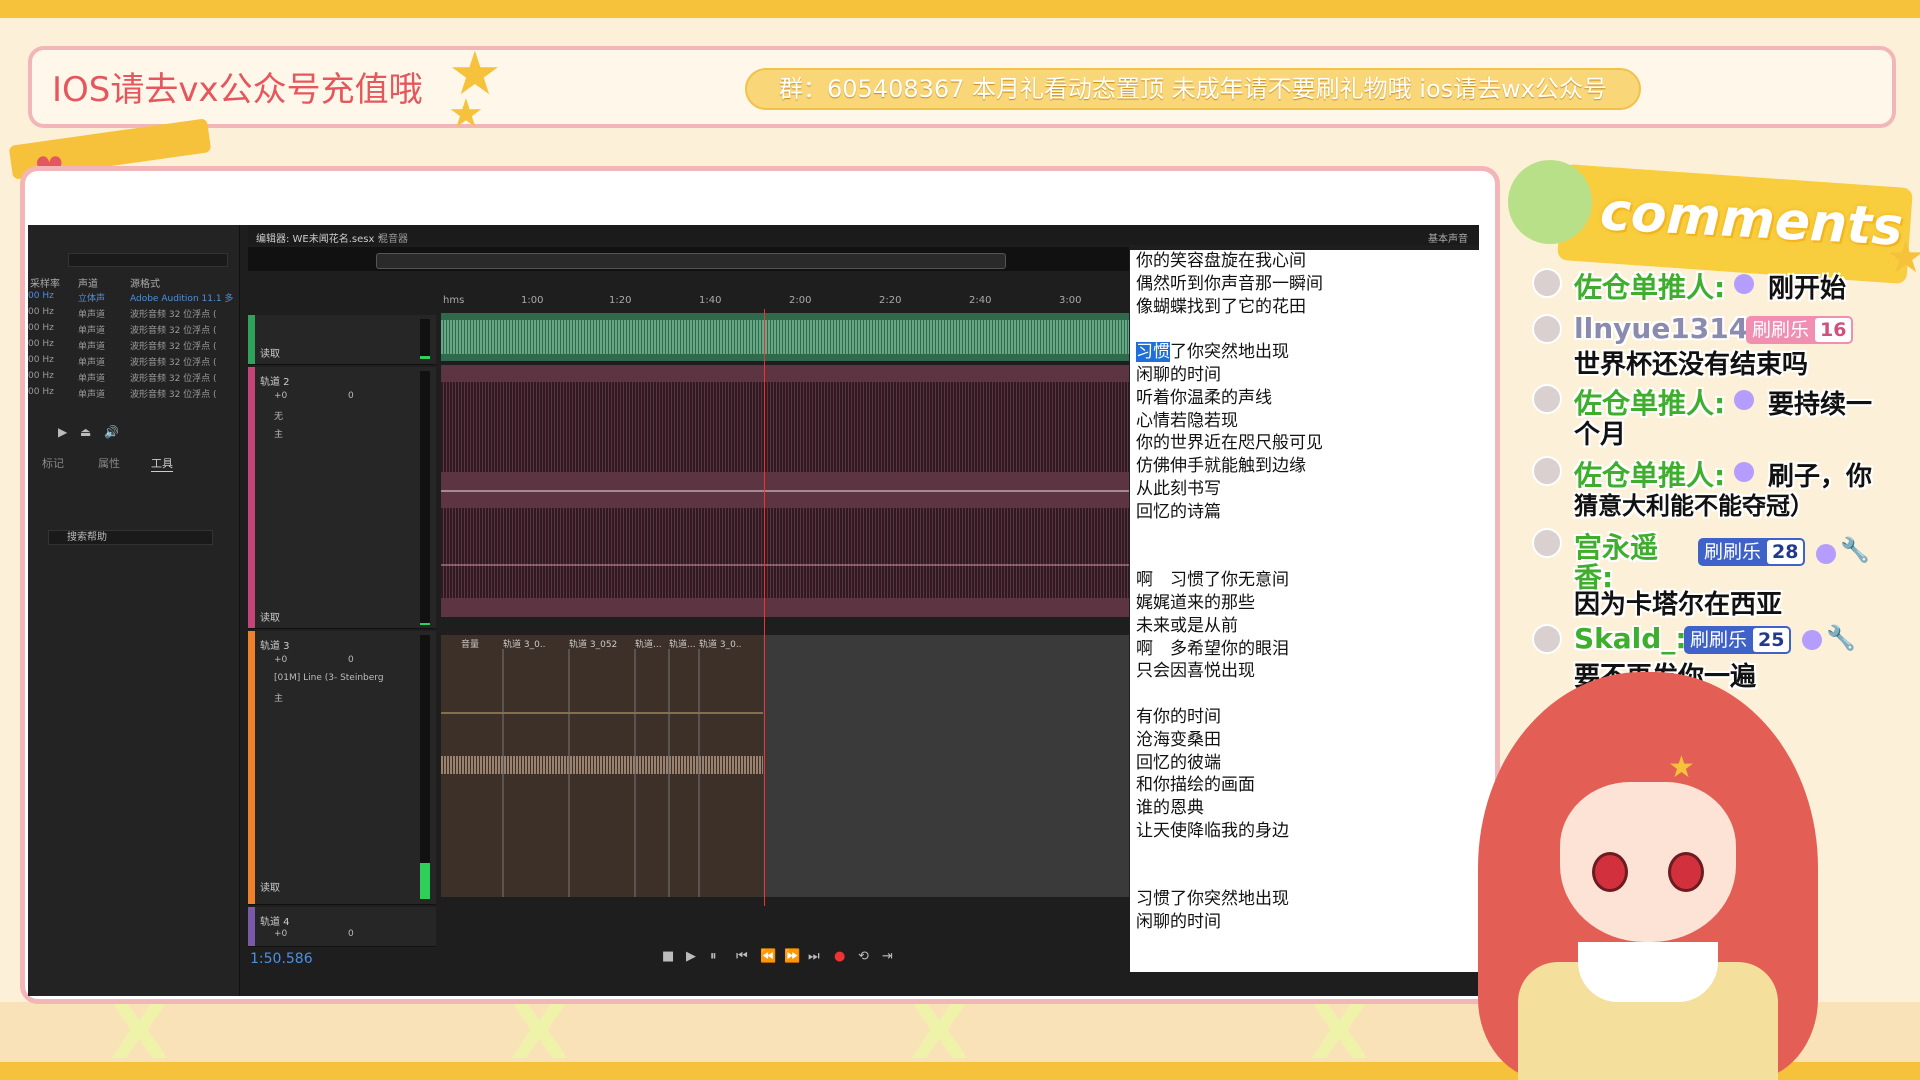 This screenshot has width=1920, height=1080. Describe the element at coordinates (88, 282) in the screenshot. I see `column-header: 声道` at that location.